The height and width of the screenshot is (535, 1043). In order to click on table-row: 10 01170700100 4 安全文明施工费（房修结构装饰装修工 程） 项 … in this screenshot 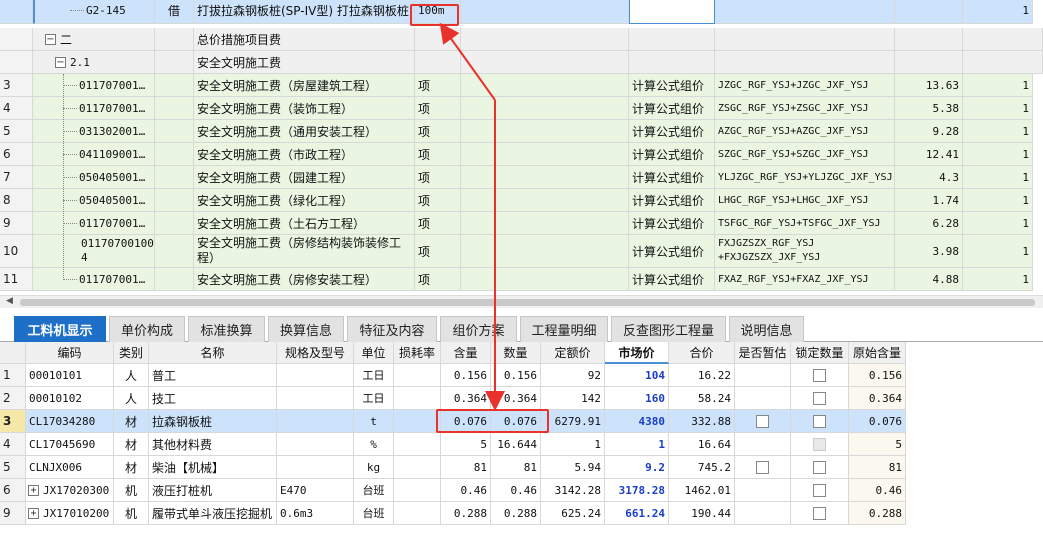, I will do `click(521, 251)`.